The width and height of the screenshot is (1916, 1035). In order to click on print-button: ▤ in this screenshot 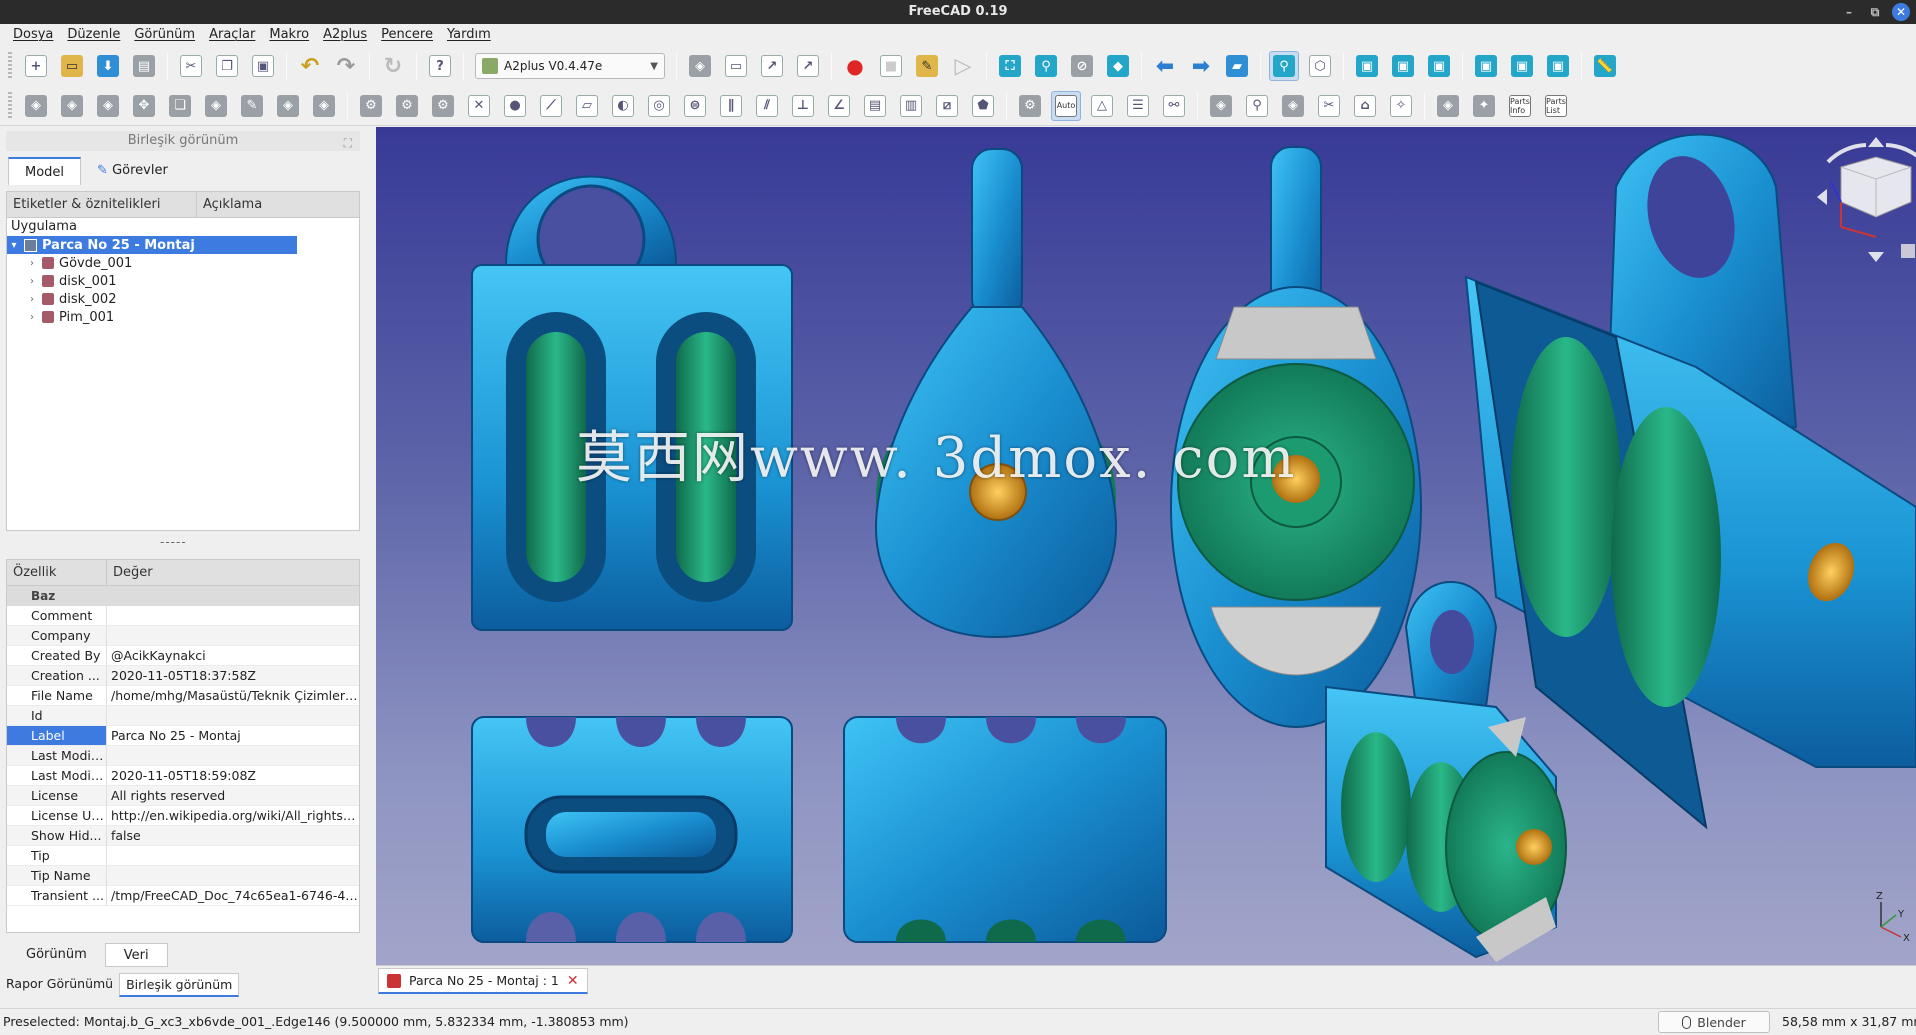, I will do `click(144, 66)`.